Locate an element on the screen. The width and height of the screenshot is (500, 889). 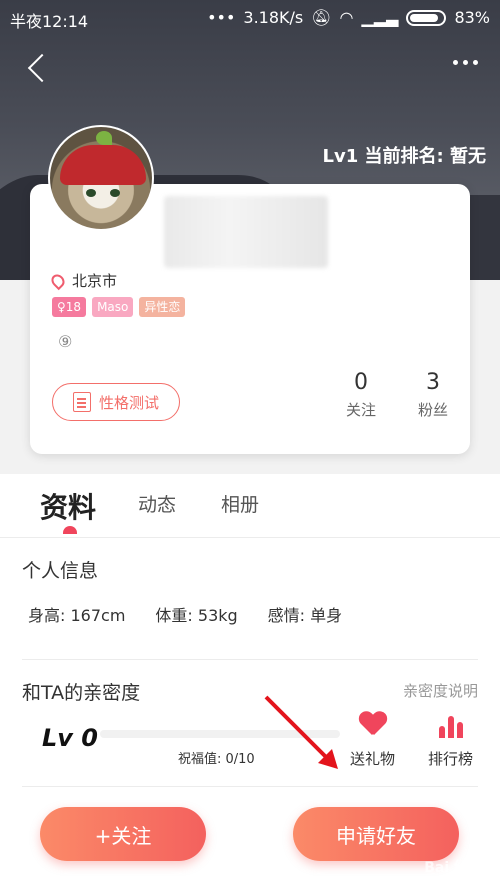
location-pin-icon is located at coordinates (58, 280).